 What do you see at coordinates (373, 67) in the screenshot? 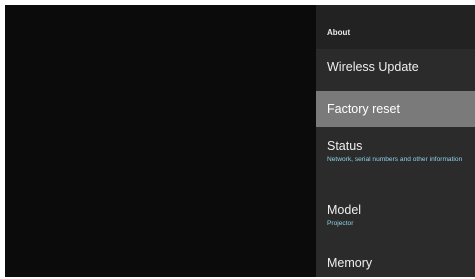
I see `menu-item-label: Wireless Update` at bounding box center [373, 67].